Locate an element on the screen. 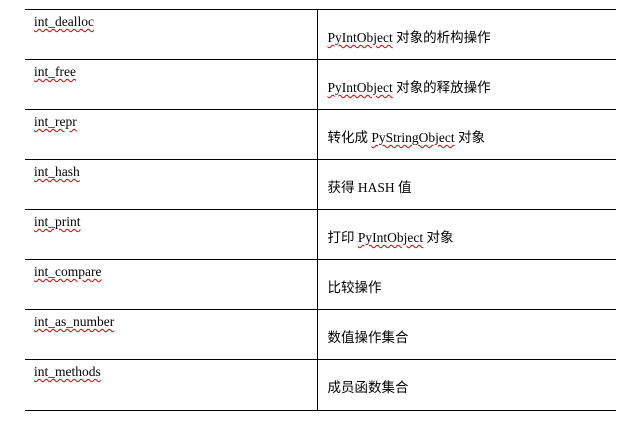  desc-text: 数值操作集合 is located at coordinates (368, 337).